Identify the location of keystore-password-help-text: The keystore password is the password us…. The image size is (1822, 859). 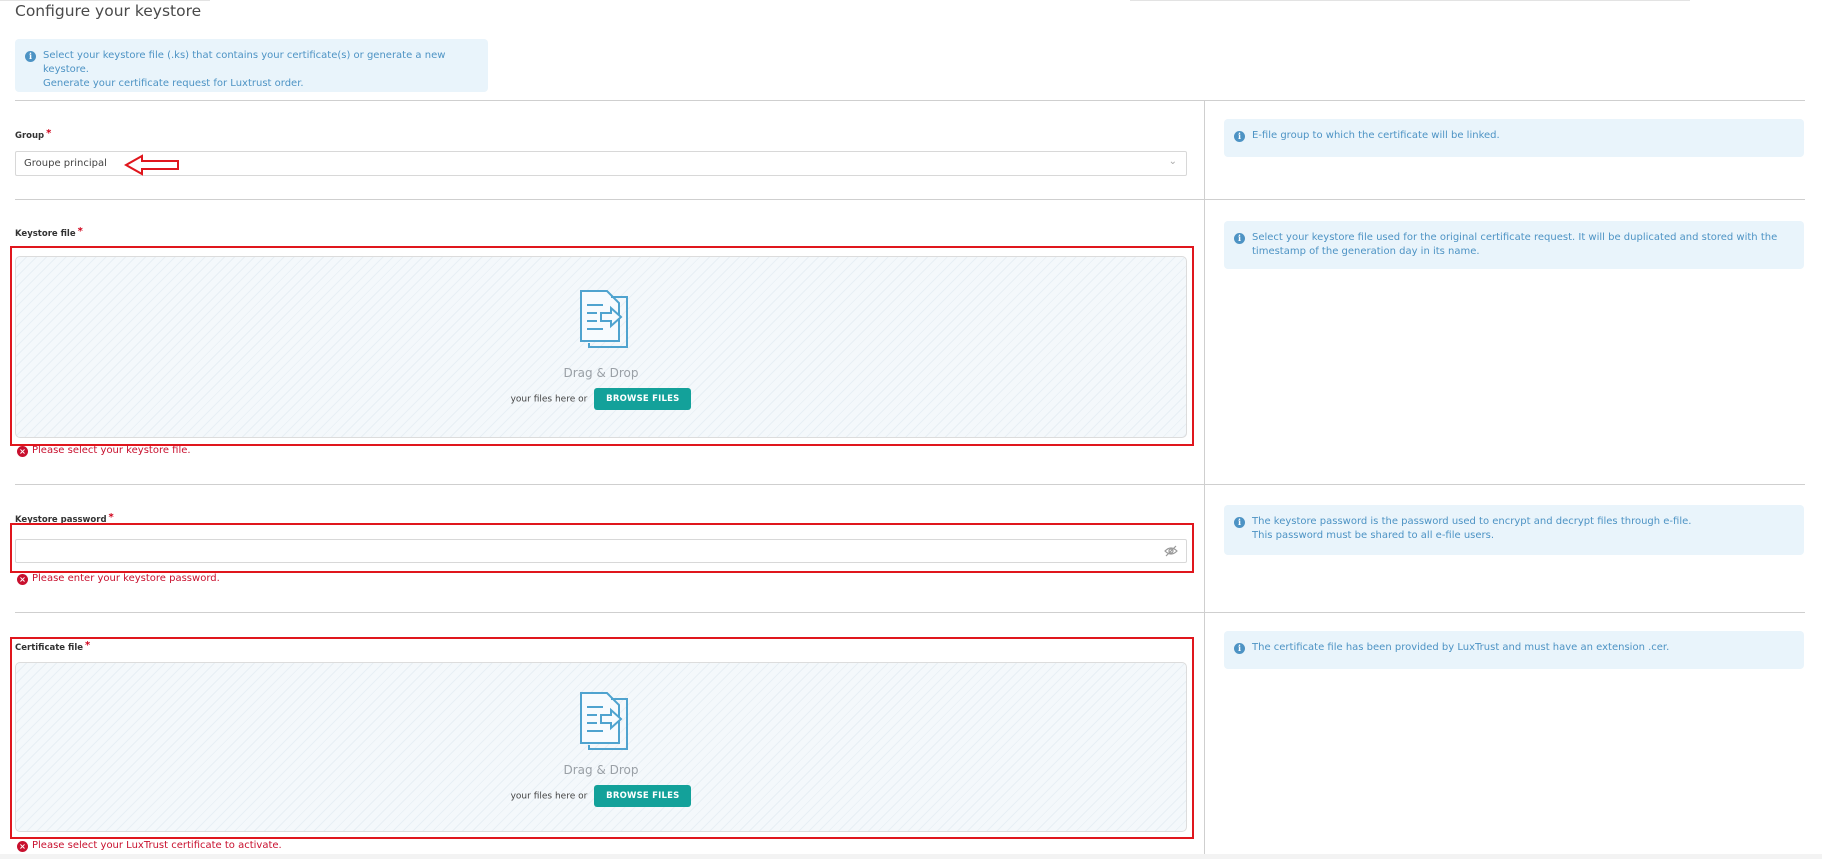
(1523, 529).